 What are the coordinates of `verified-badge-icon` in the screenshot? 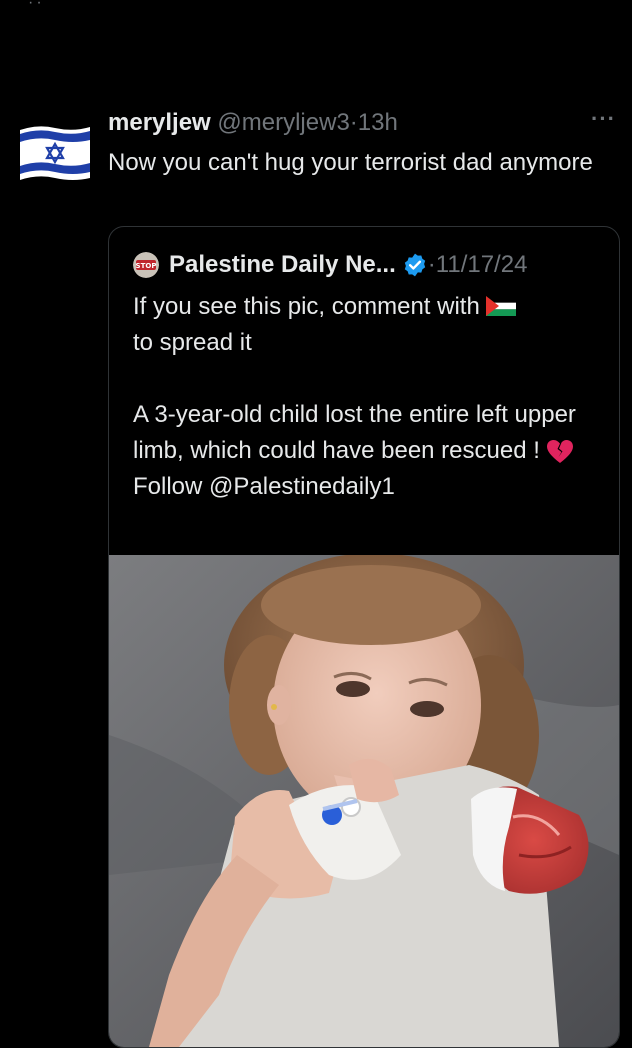 It's located at (414, 265).